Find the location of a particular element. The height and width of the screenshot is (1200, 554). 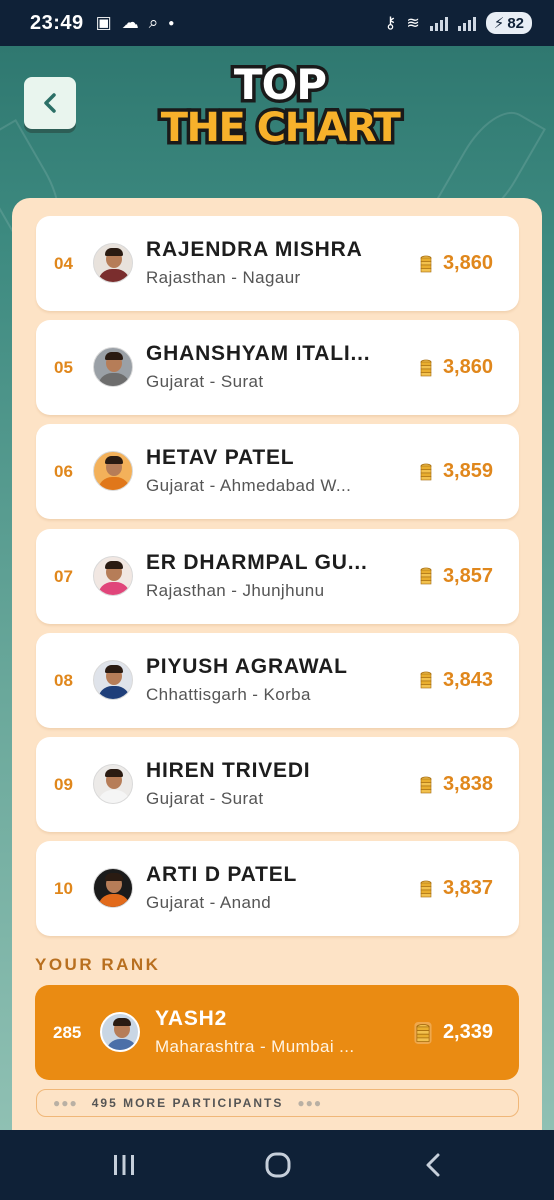

recent-apps-icon is located at coordinates (124, 1165).